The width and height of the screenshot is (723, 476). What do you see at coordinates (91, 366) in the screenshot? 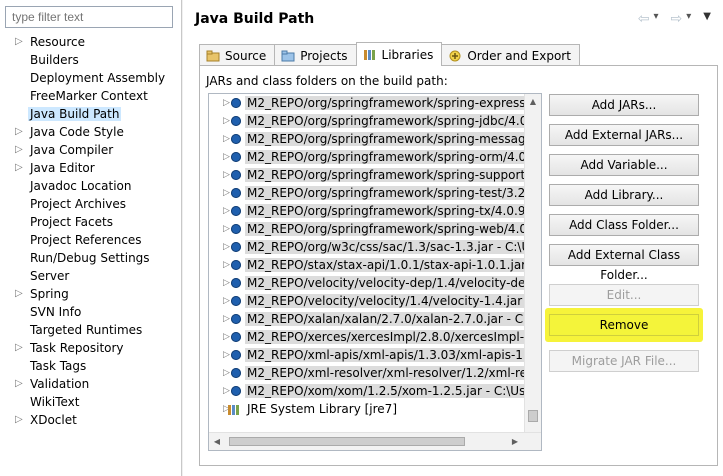
I see `nav-item-task-tags: Task Tags` at bounding box center [91, 366].